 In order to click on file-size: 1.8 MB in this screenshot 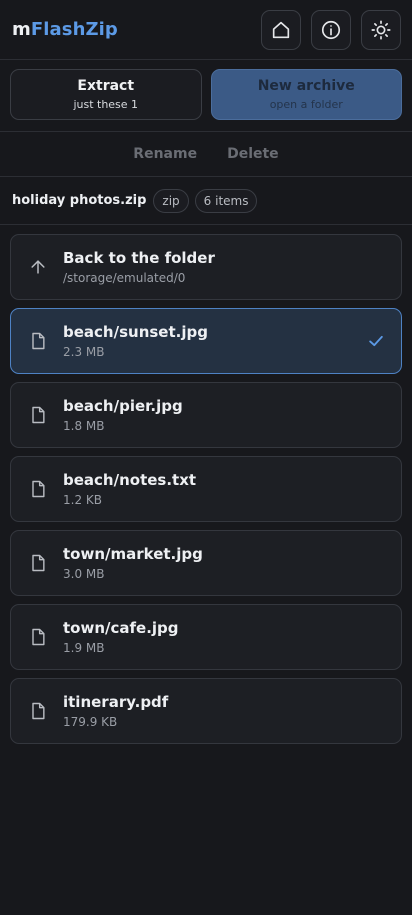, I will do `click(84, 426)`.